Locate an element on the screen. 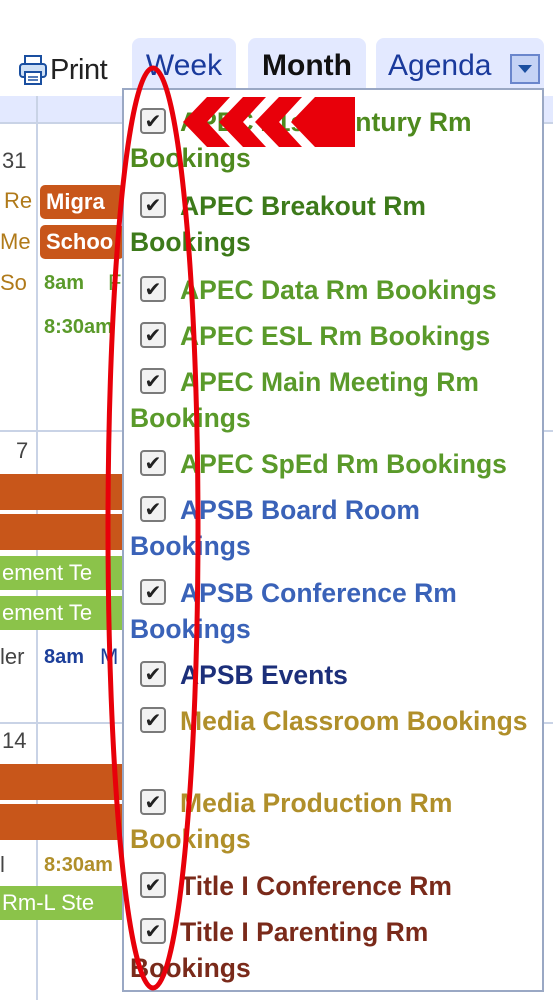  calendar-item-label: APEC 21st Century Rm Bookings is located at coordinates (301, 140).